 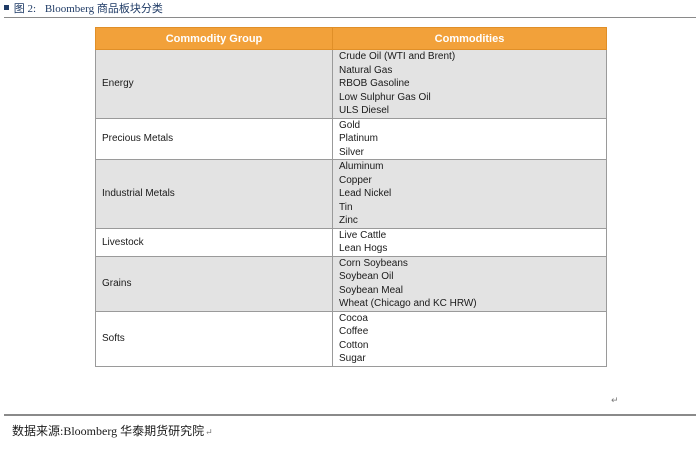 I want to click on source-text: 数据来源:Bloomberg 华泰期货研究院, so click(x=108, y=431).